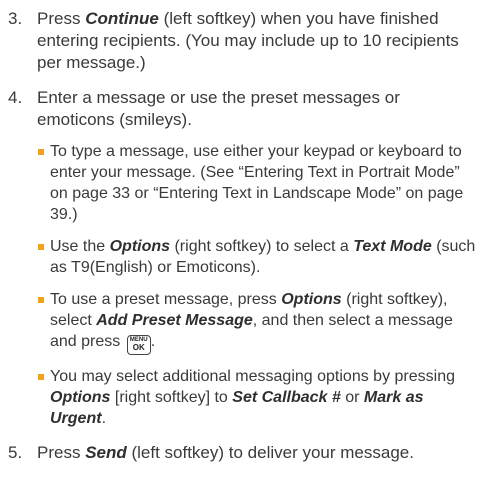 The height and width of the screenshot is (486, 485). I want to click on add-preset-message-label: Add Preset Message, so click(174, 320).